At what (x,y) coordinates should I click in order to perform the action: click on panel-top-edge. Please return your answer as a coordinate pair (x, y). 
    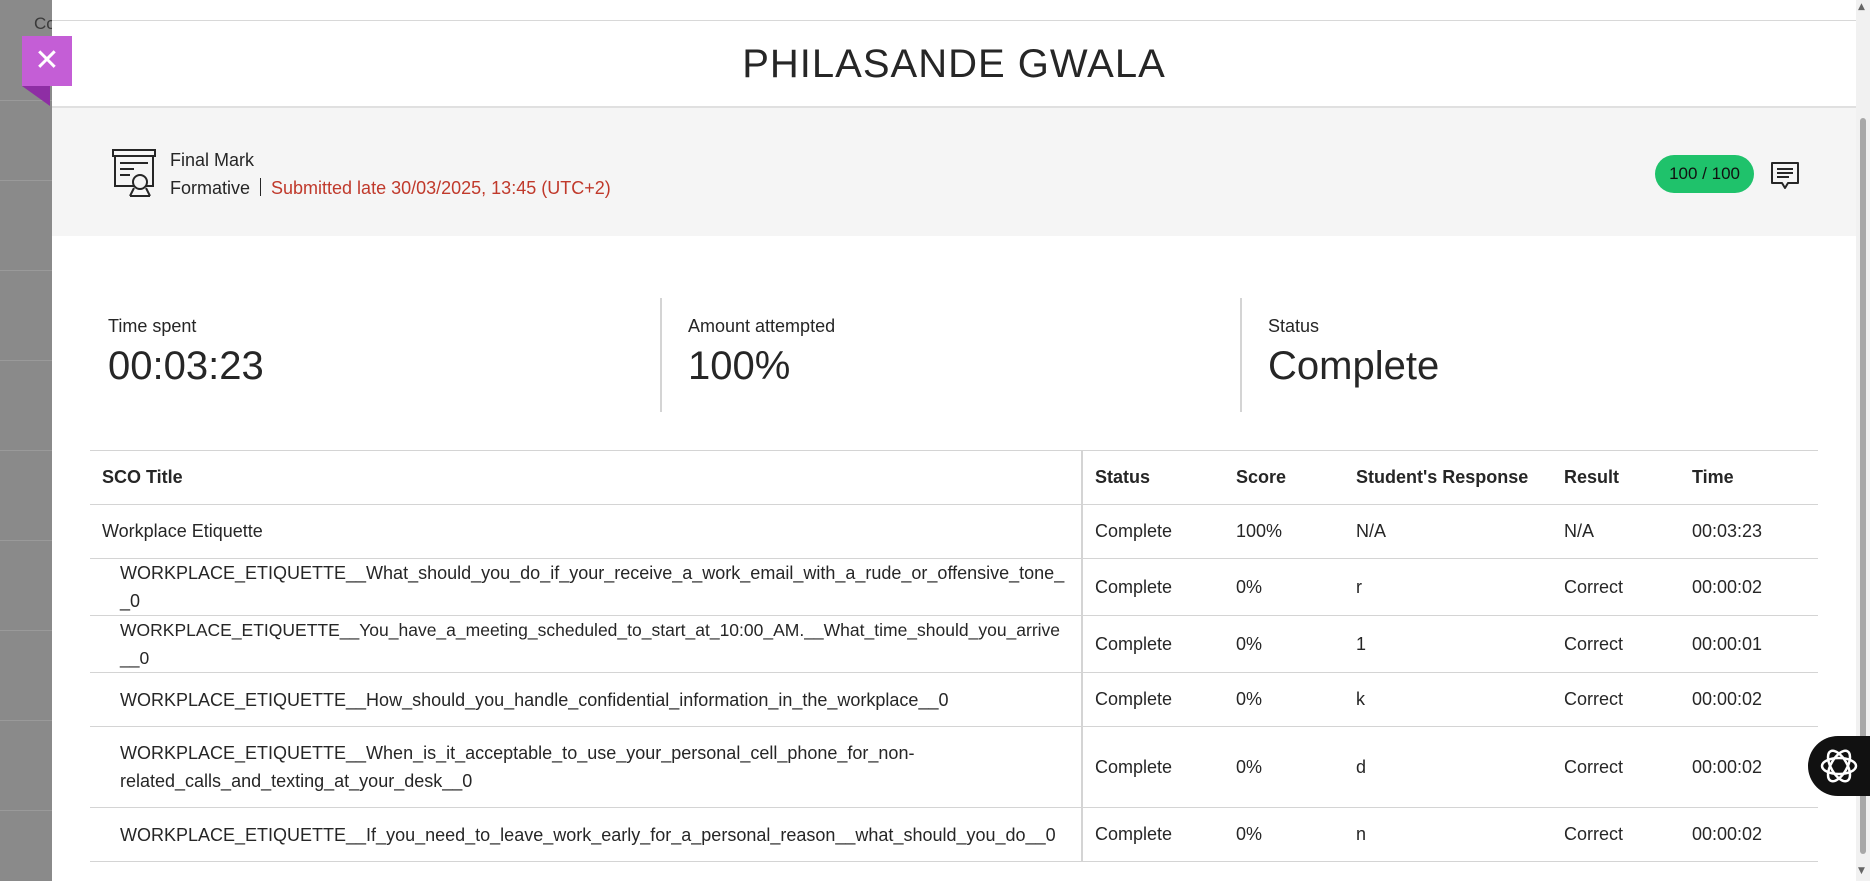
    Looking at the image, I should click on (954, 10).